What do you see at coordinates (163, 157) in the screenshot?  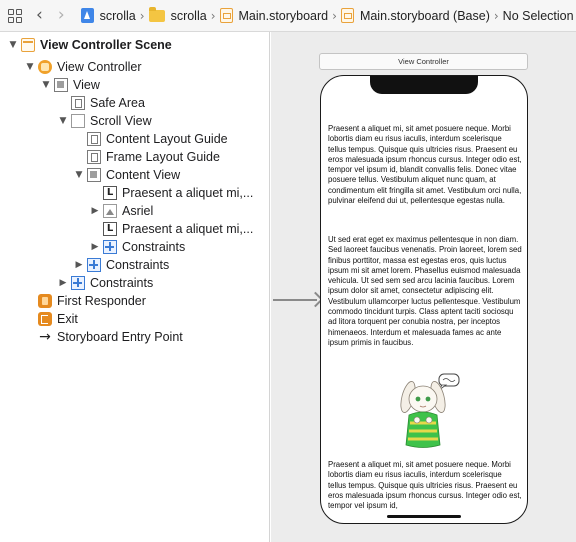 I see `outline-item-label: Frame Layout Guide` at bounding box center [163, 157].